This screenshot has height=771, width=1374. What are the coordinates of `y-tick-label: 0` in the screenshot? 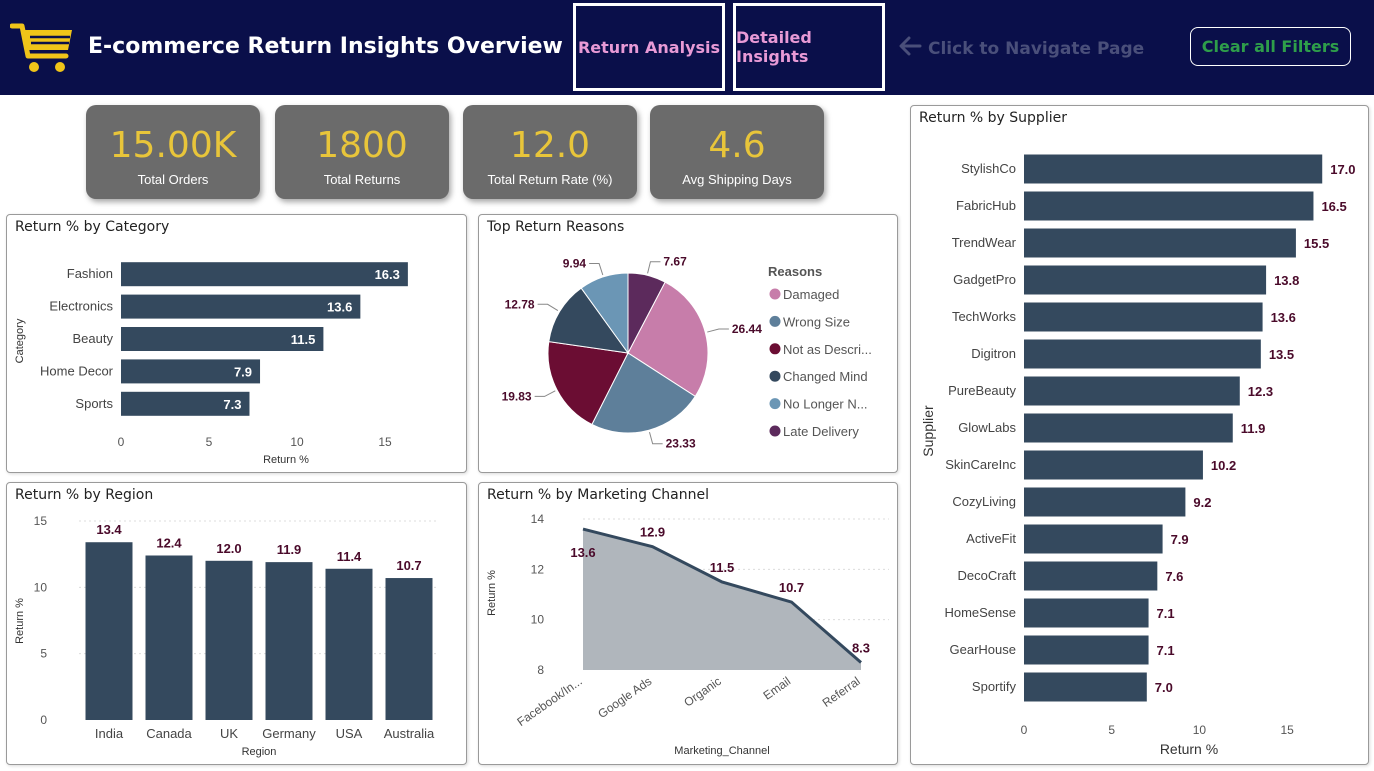 It's located at (43, 720).